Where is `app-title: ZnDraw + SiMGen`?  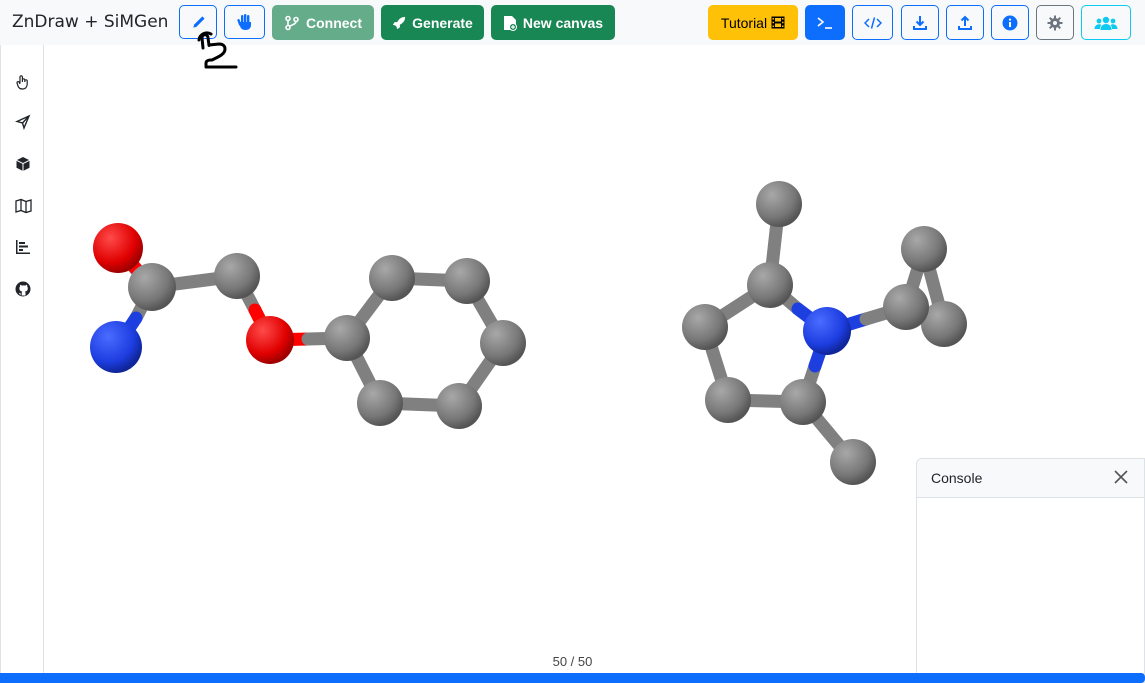
app-title: ZnDraw + SiMGen is located at coordinates (90, 22).